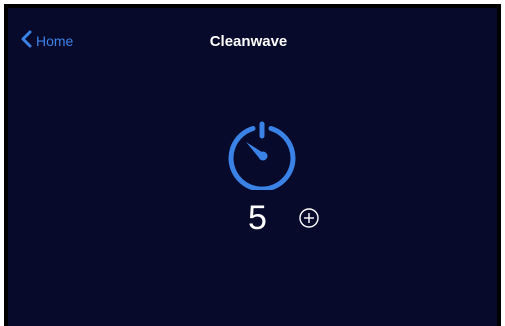 The height and width of the screenshot is (326, 505). I want to click on plus-circle-icon, so click(309, 220).